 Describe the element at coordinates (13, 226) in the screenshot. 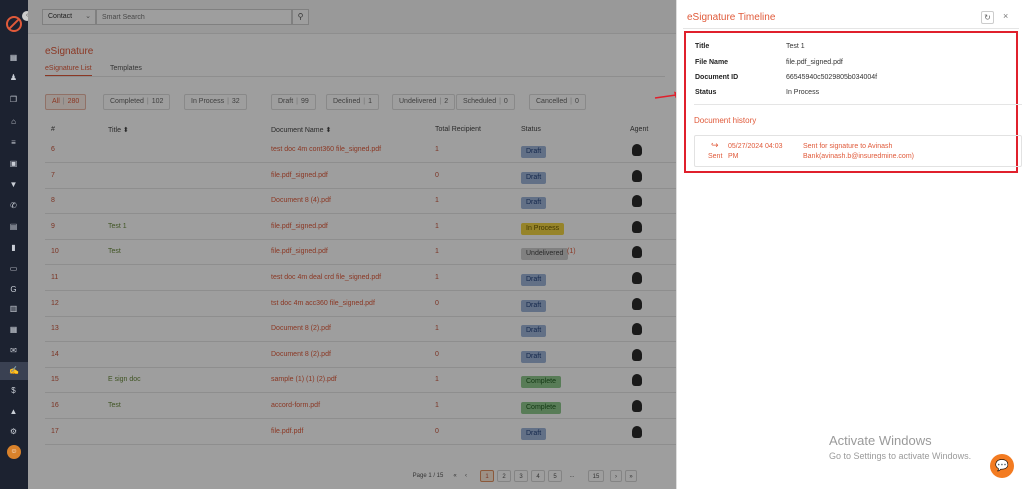

I see `sidebar-document-icon: ▤` at that location.